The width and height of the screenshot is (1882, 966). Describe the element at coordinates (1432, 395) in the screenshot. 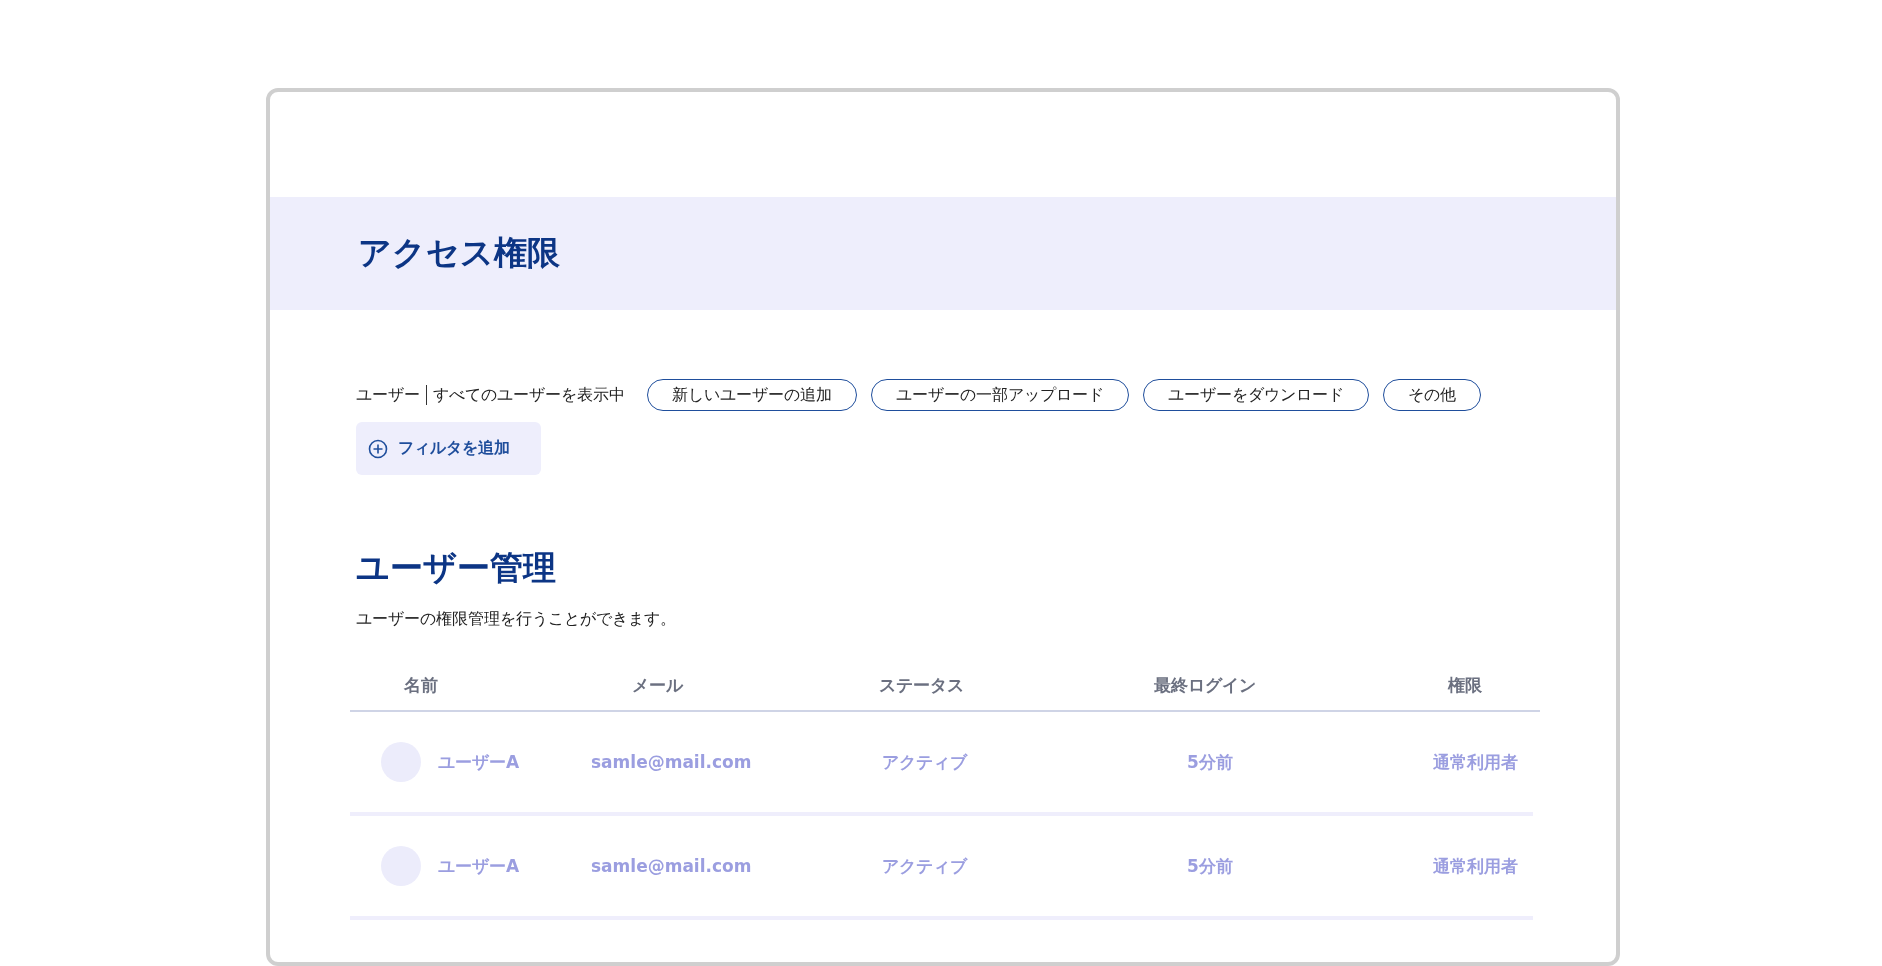

I see `action-button: その他` at that location.